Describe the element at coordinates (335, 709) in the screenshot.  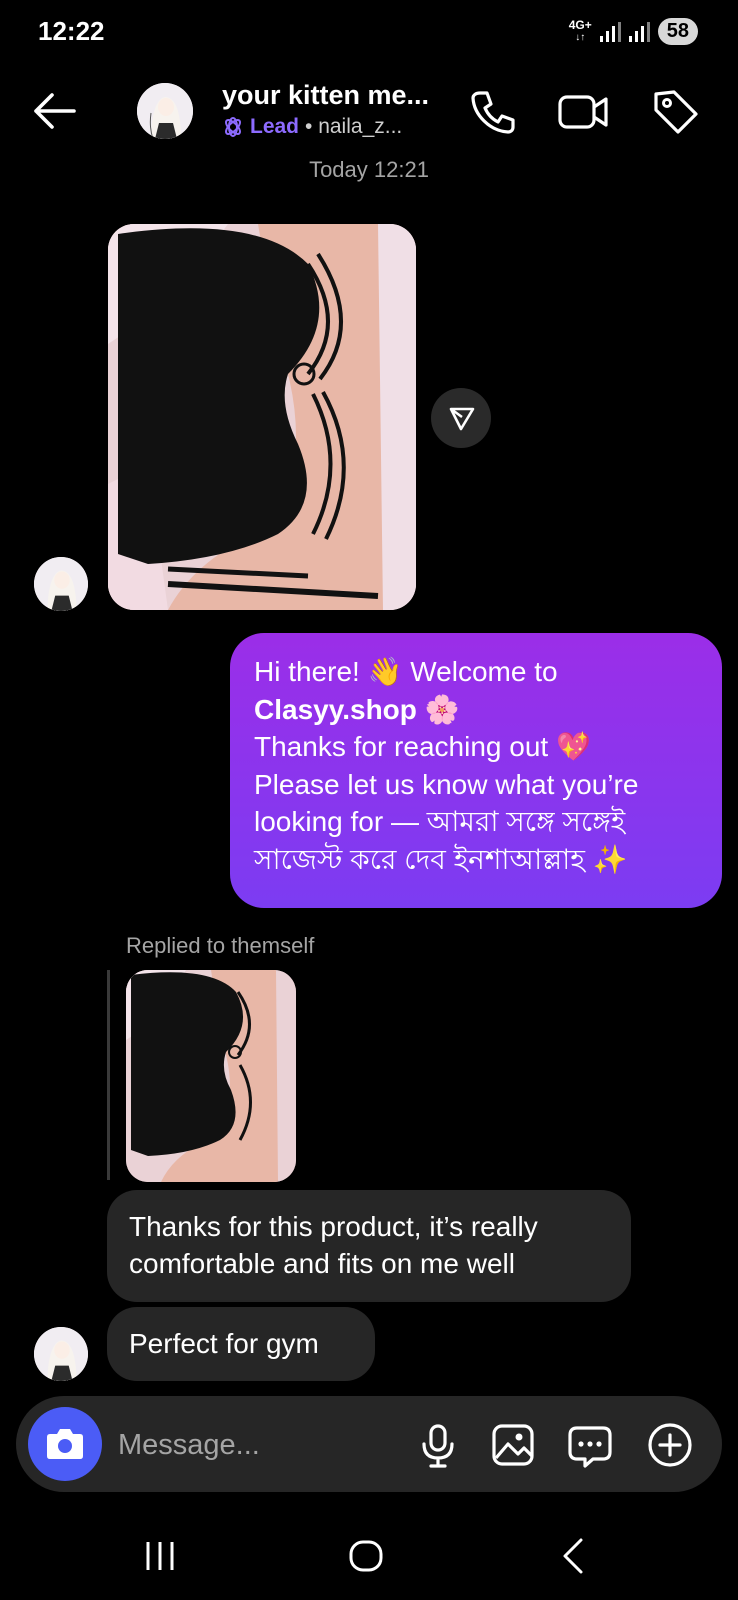
I see `shop-name: Clasyy.shop` at that location.